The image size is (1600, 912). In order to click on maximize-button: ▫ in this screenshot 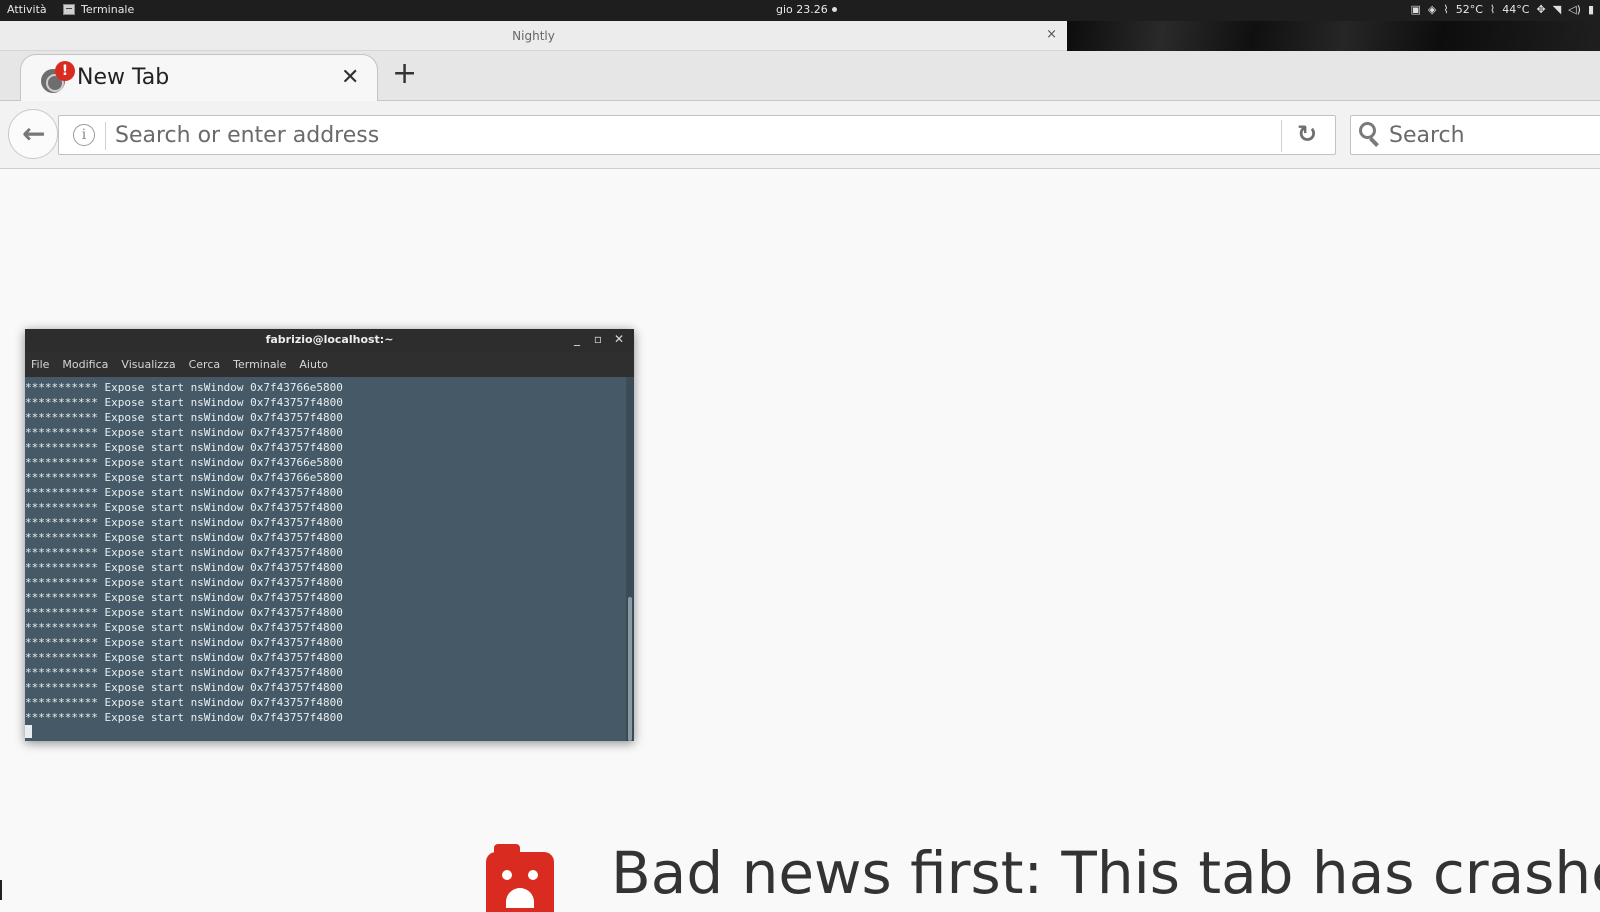, I will do `click(598, 339)`.